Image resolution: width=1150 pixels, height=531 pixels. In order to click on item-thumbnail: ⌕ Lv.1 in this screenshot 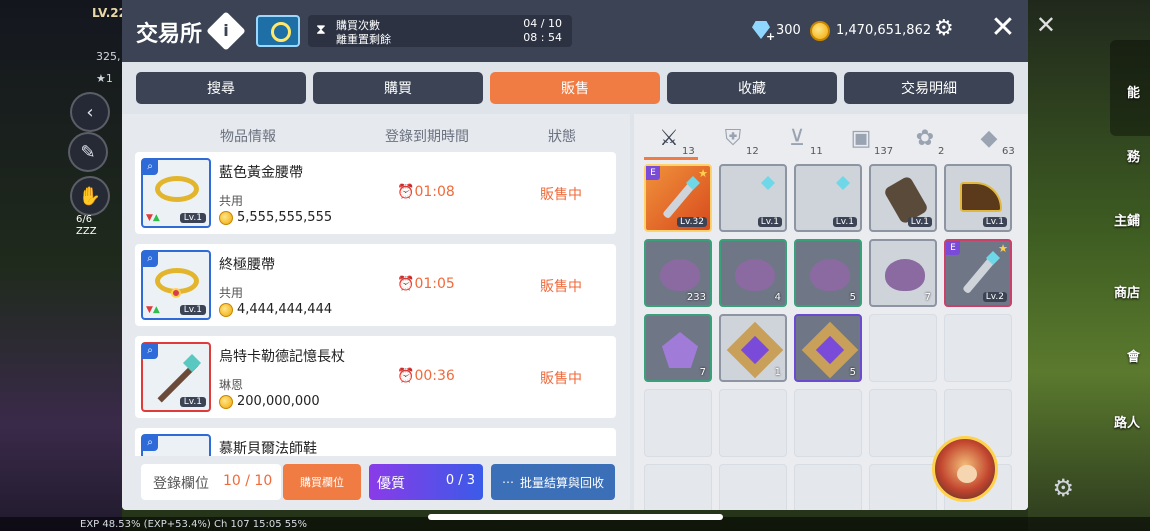, I will do `click(176, 377)`.